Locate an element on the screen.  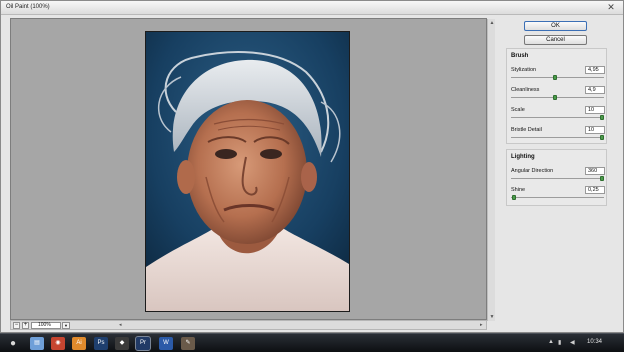
cancel-button: Cancel is located at coordinates (555, 40).